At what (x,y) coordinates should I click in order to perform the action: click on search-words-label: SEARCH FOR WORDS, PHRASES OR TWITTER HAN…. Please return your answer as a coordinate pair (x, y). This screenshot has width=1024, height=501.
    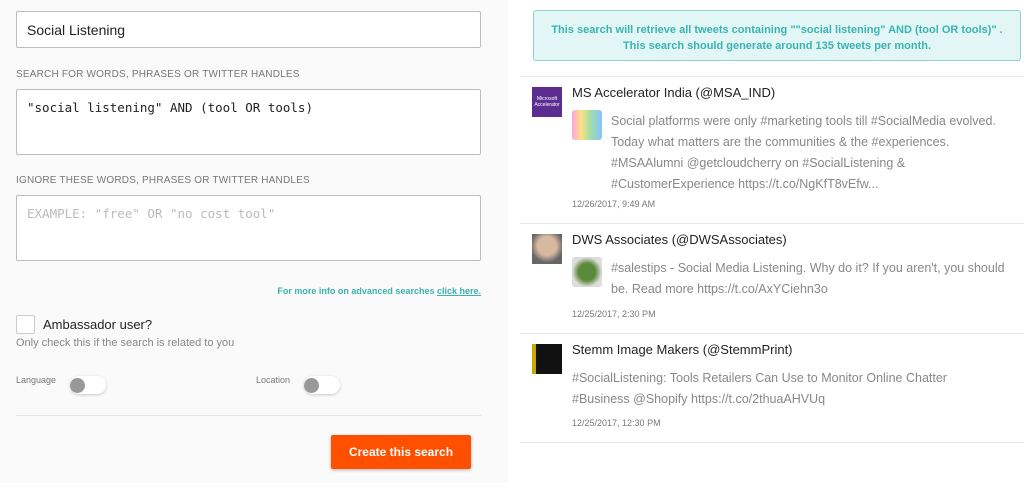
    Looking at the image, I should click on (158, 74).